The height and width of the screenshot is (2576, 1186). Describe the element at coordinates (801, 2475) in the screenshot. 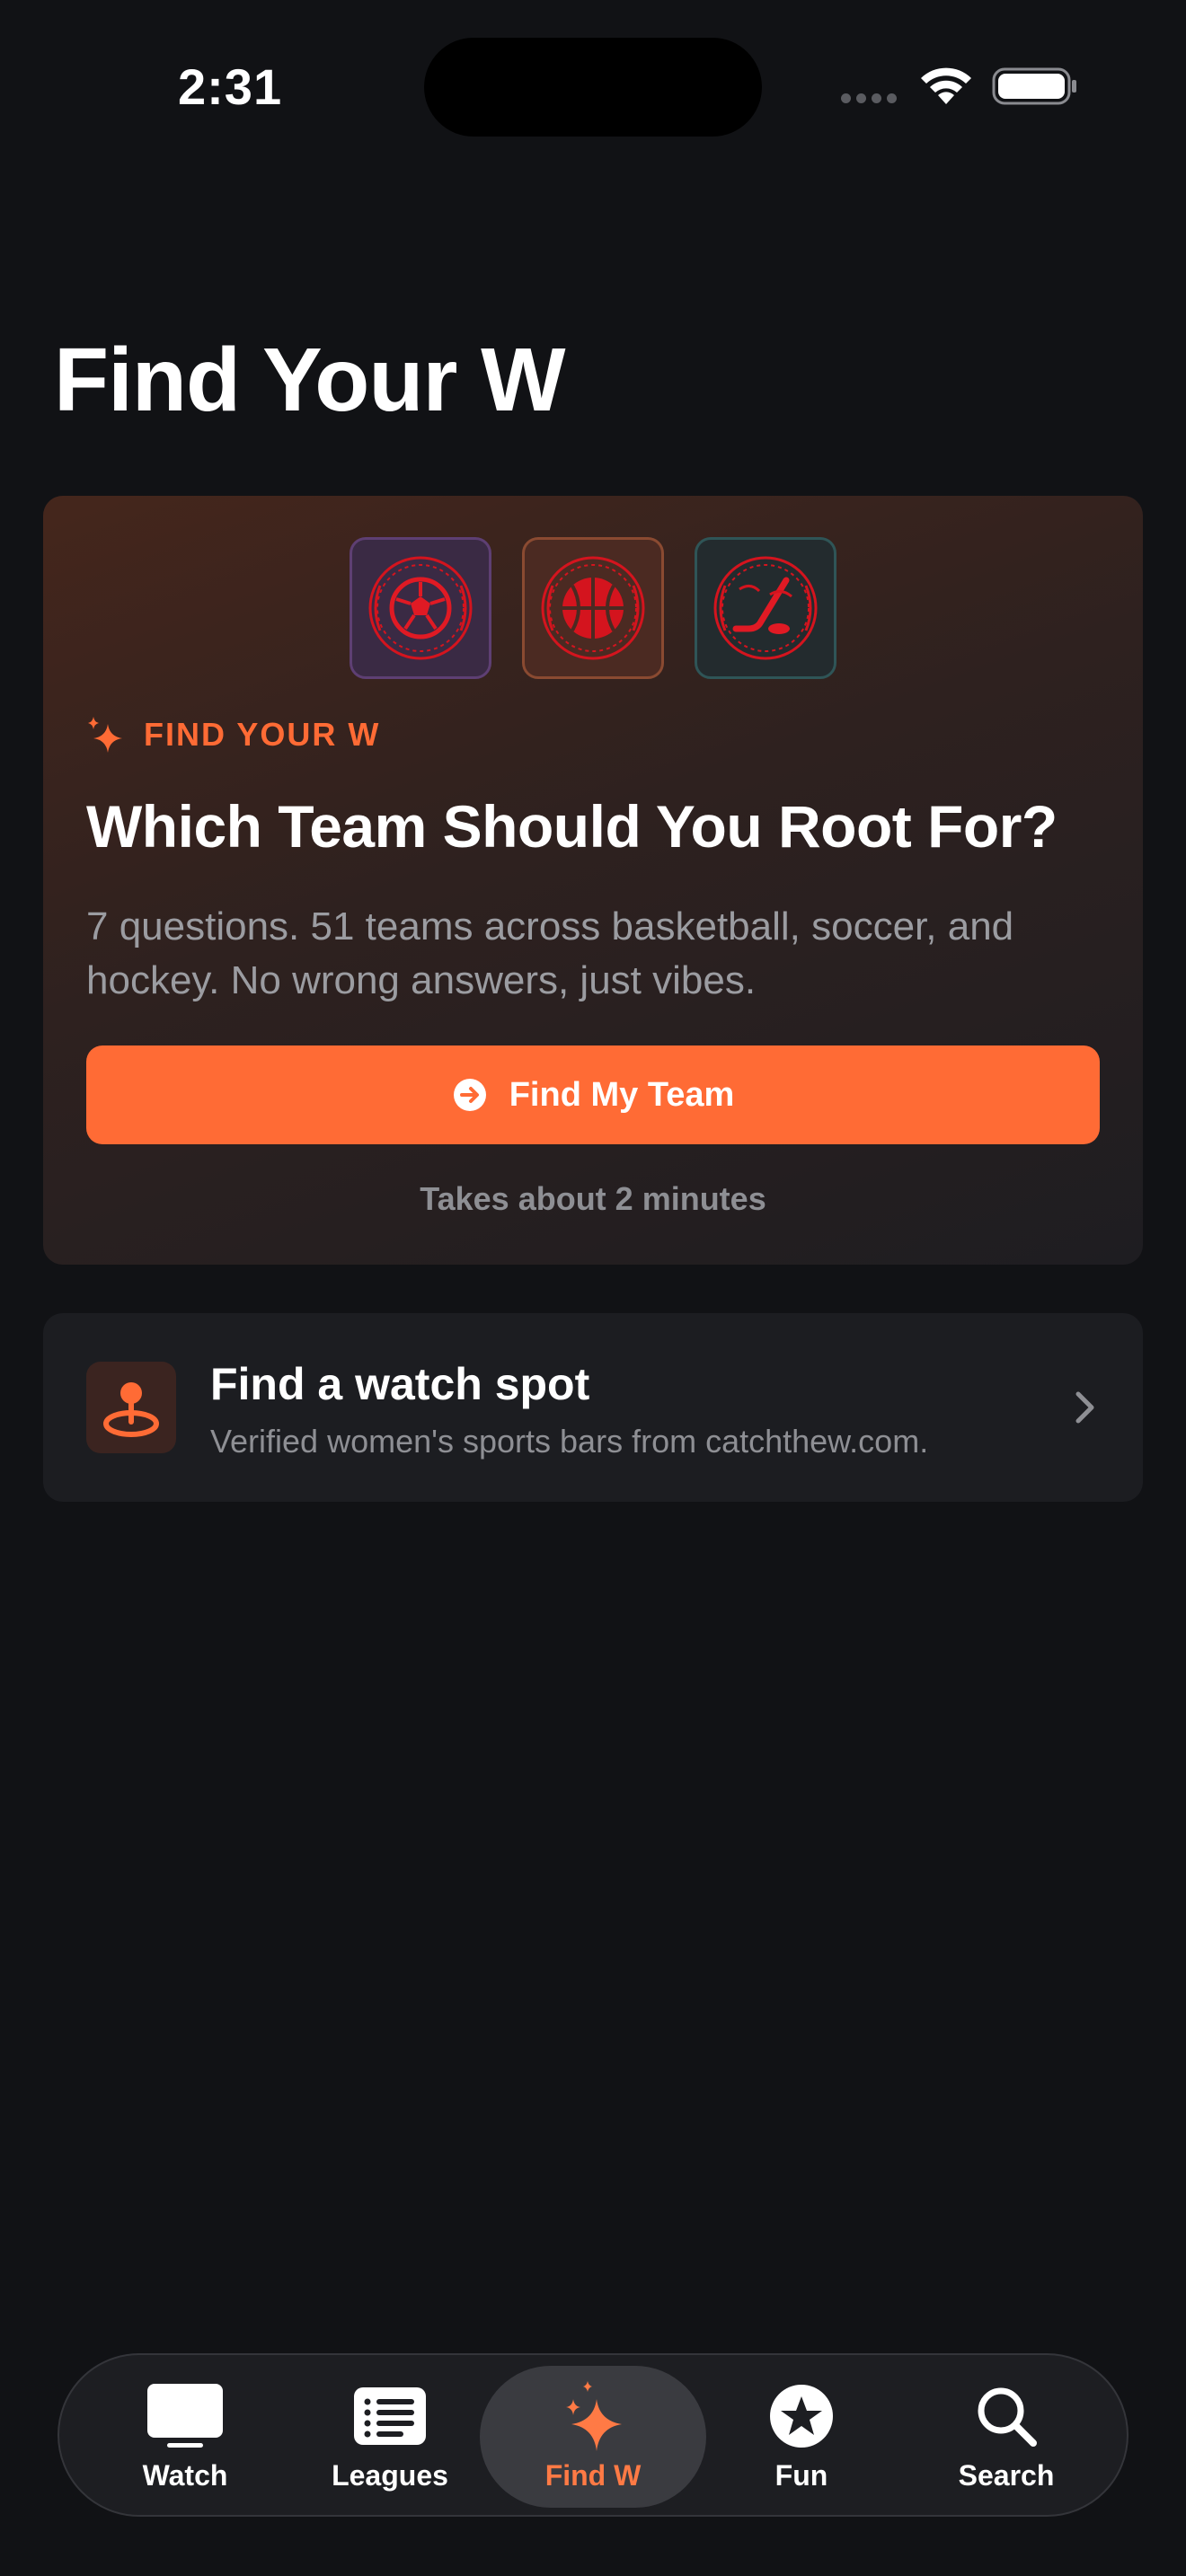

I see `tab-fun-label: Fun` at that location.